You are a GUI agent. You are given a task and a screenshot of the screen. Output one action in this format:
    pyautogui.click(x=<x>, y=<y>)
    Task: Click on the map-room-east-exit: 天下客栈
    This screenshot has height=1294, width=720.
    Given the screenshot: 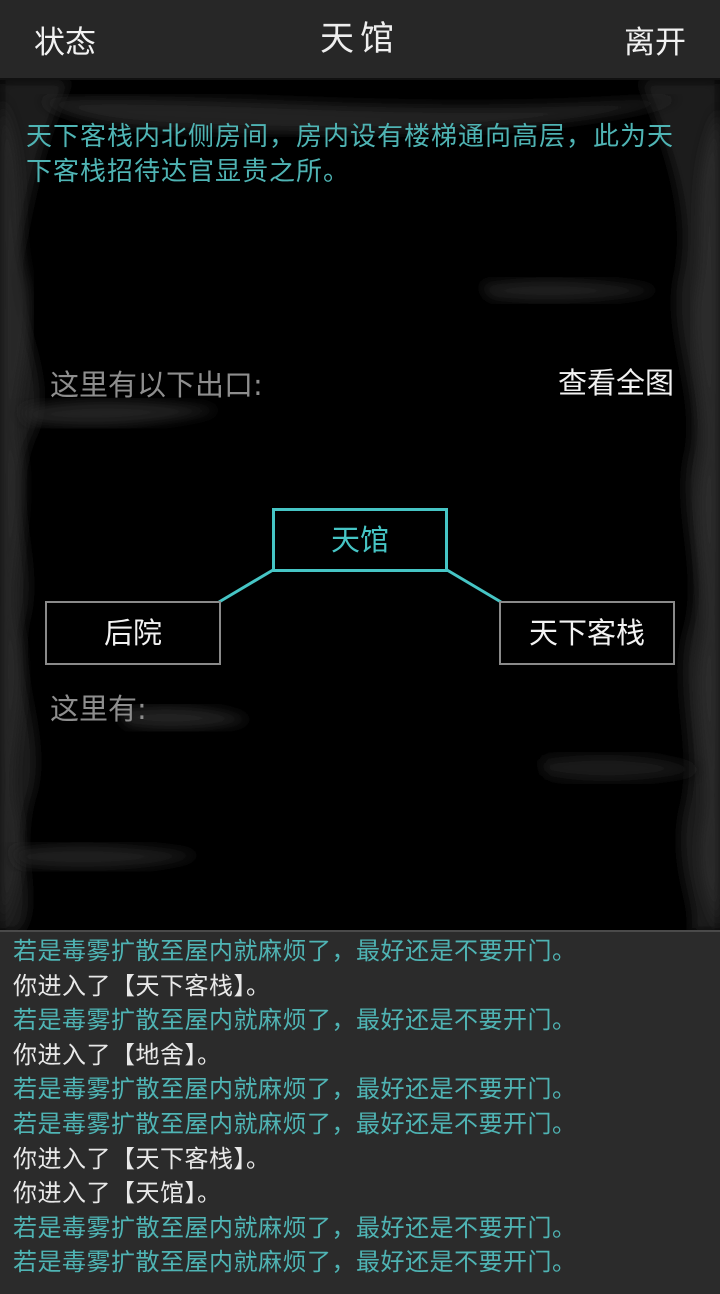 What is the action you would take?
    pyautogui.click(x=587, y=633)
    